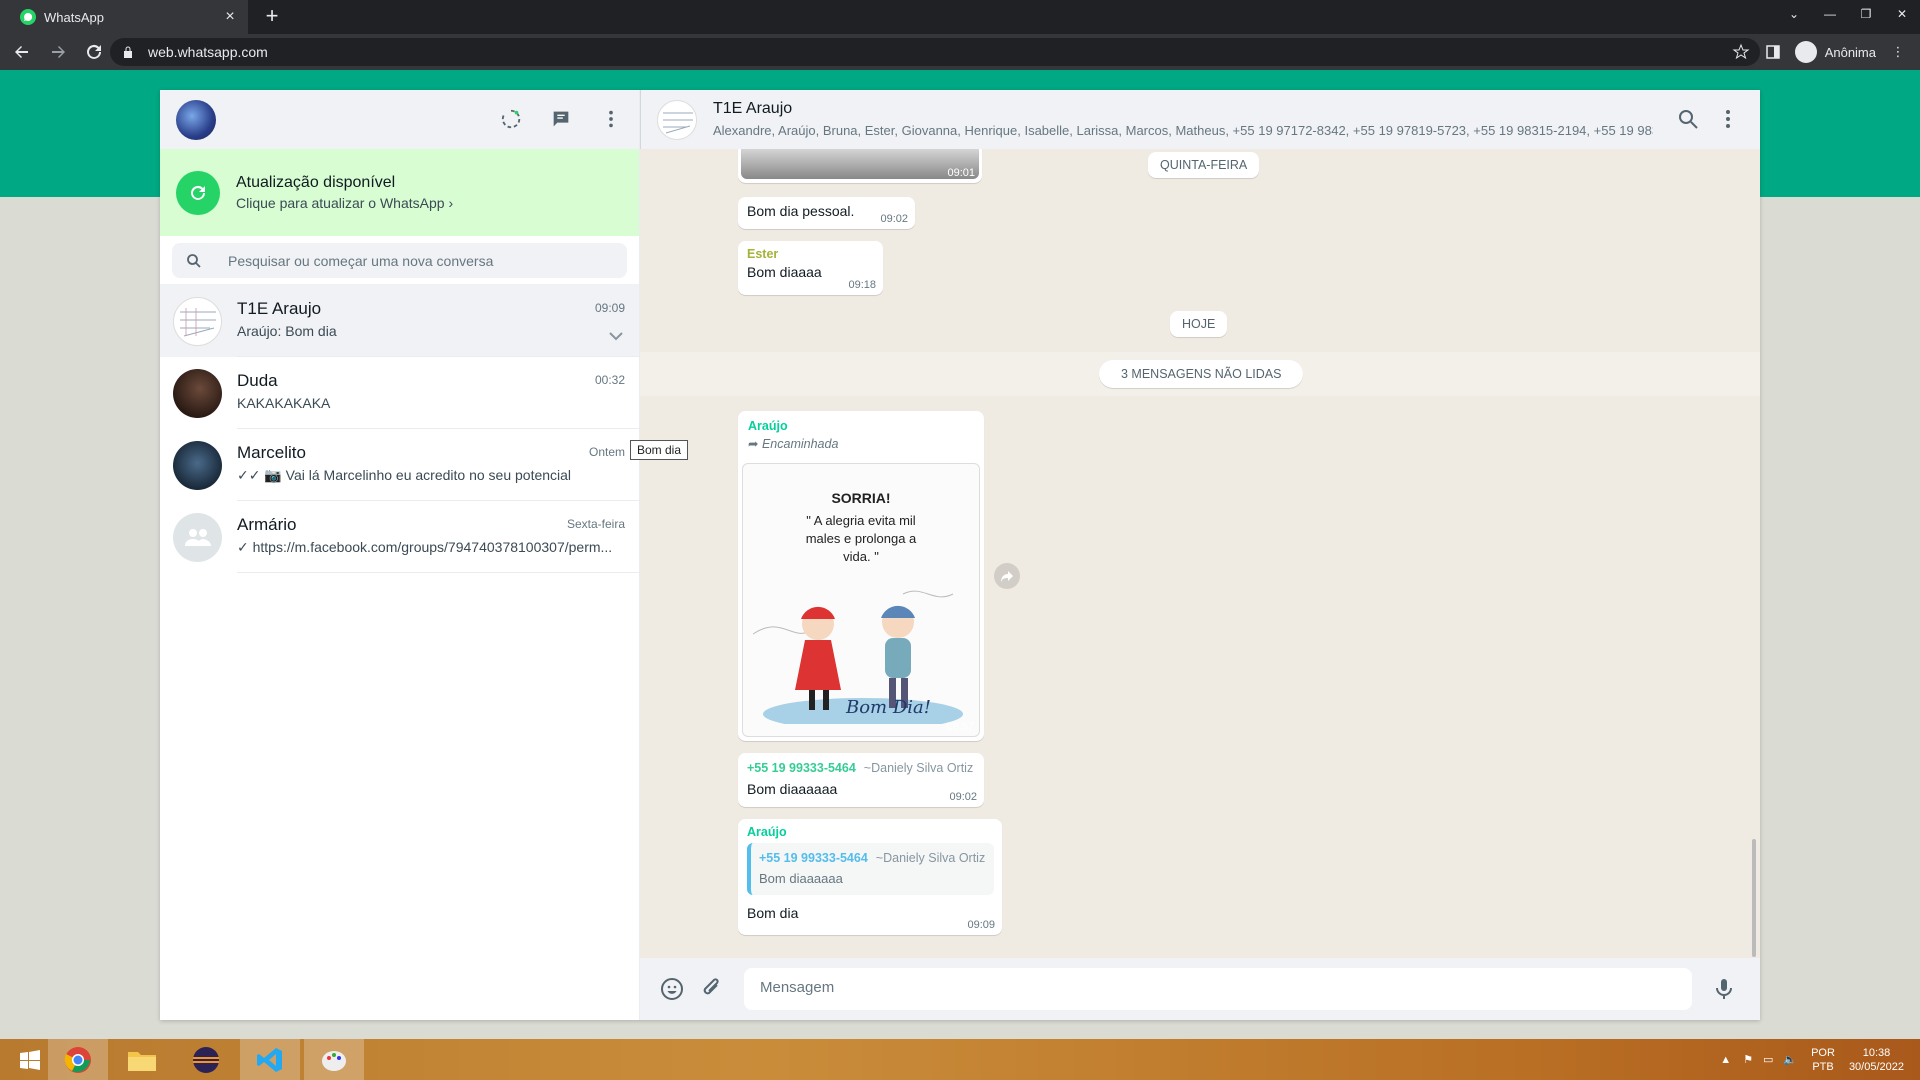 The width and height of the screenshot is (1920, 1080). I want to click on quoted-pushname: ~Daniely Silva Ortiz, so click(930, 858).